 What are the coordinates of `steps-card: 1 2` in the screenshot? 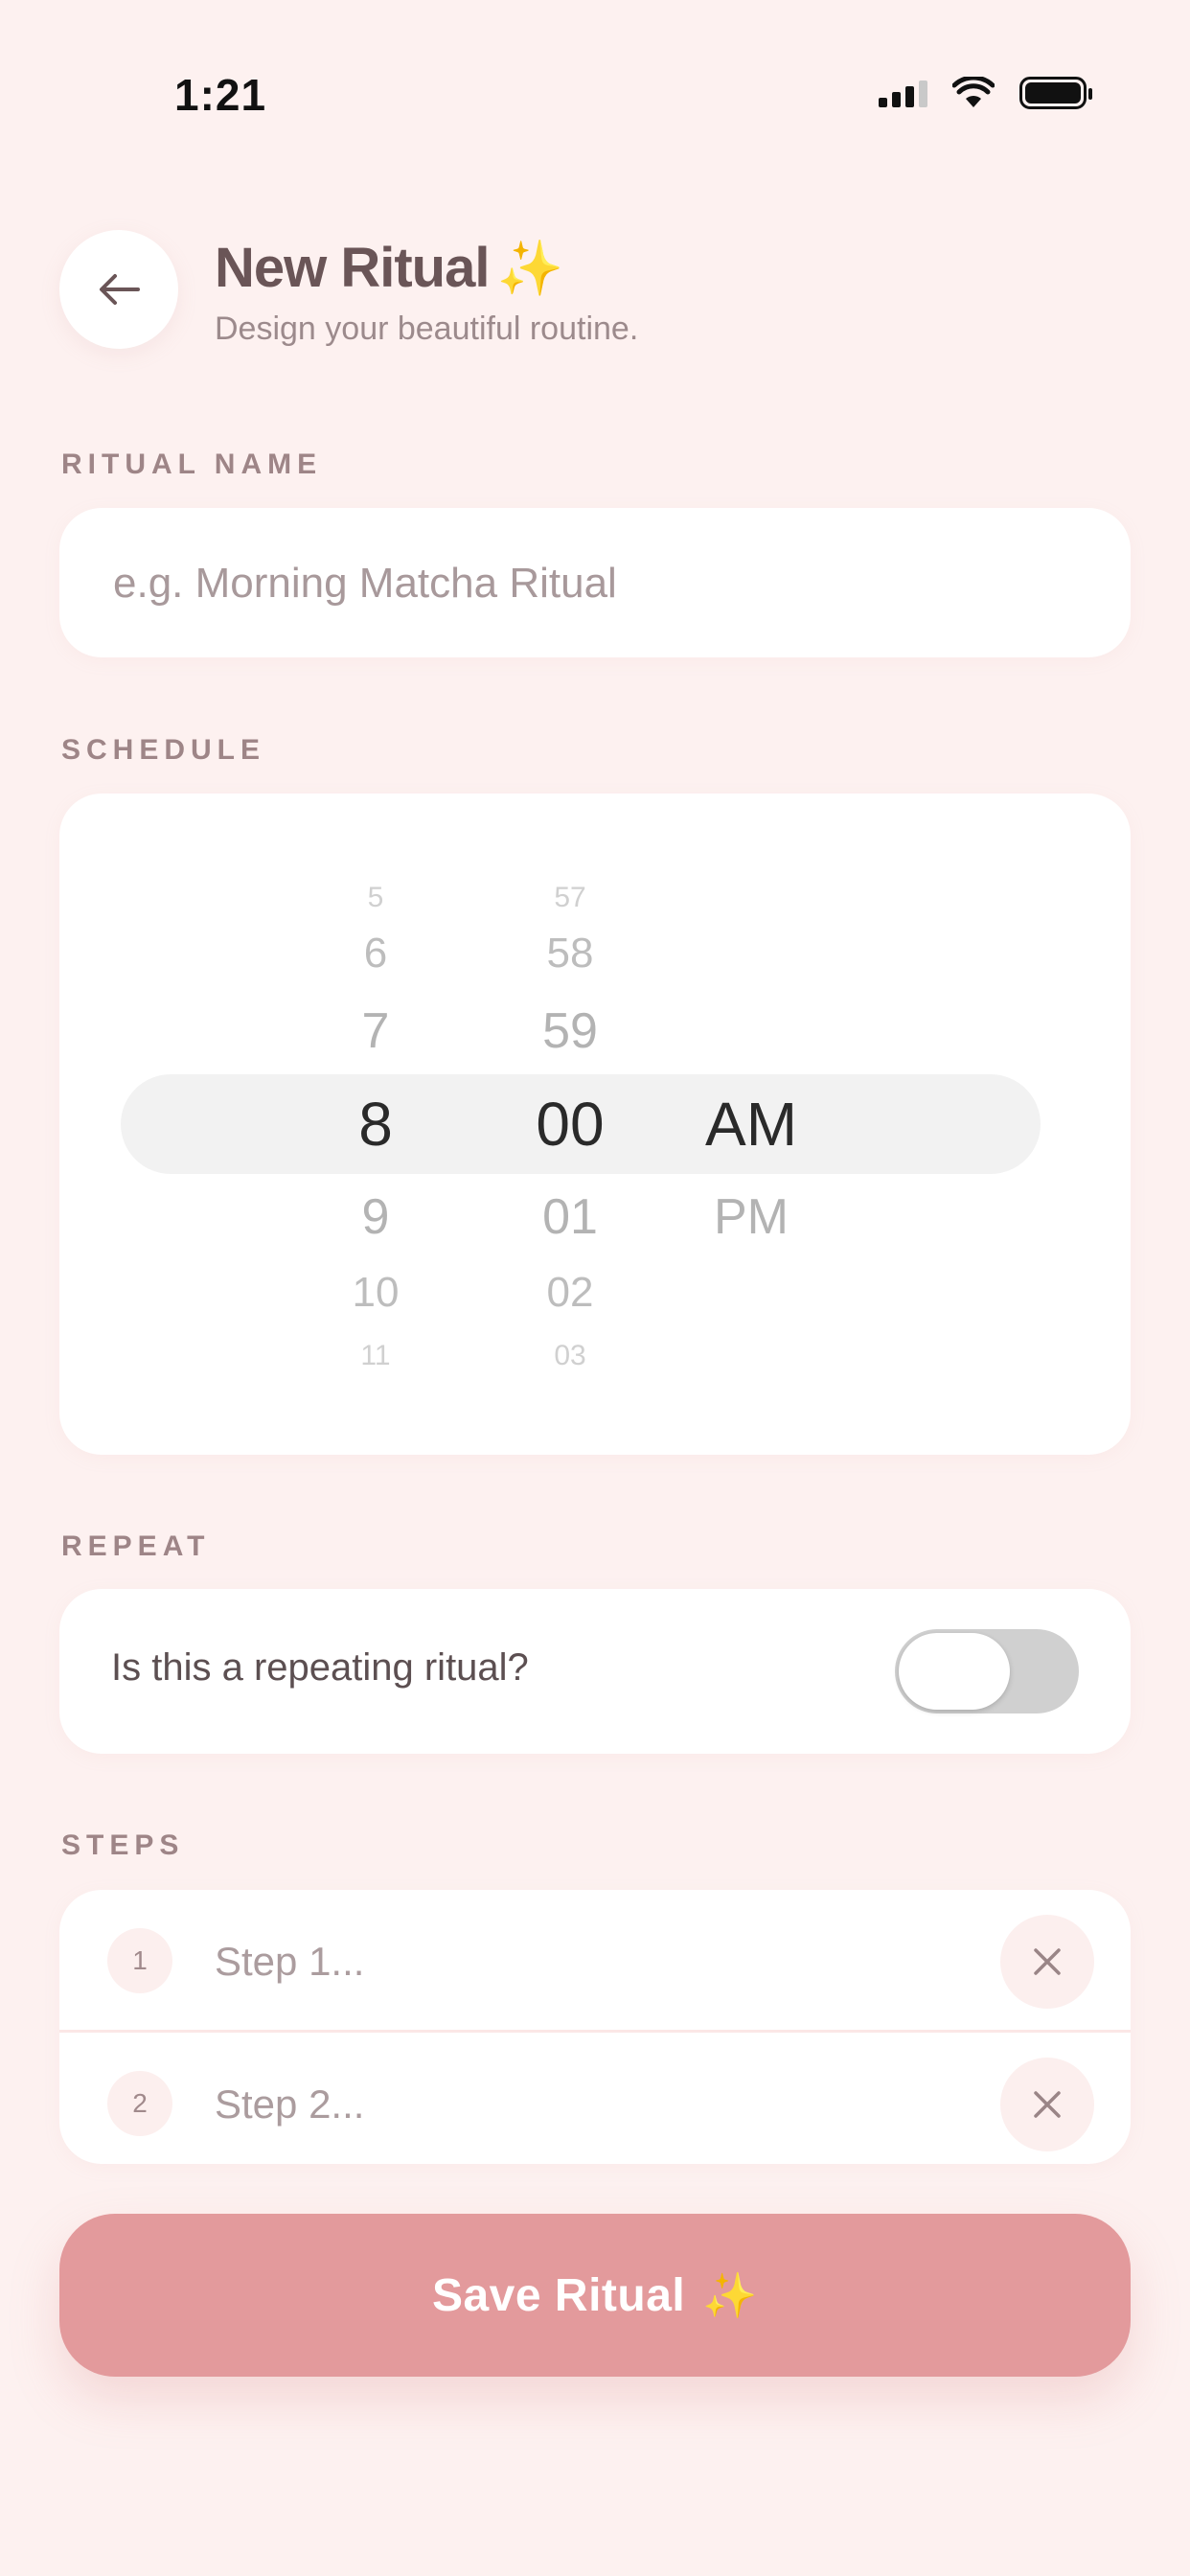 It's located at (595, 2027).